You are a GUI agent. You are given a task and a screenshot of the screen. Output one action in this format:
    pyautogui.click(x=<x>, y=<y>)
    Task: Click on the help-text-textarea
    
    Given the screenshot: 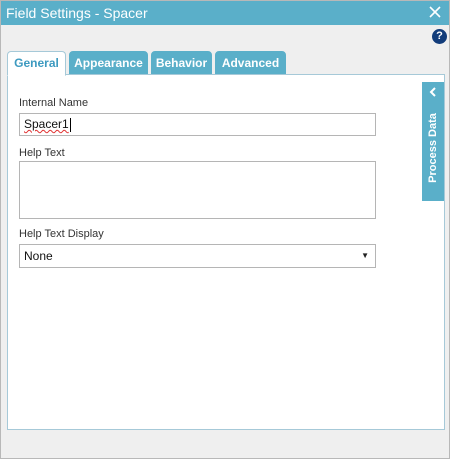 What is the action you would take?
    pyautogui.click(x=197, y=190)
    